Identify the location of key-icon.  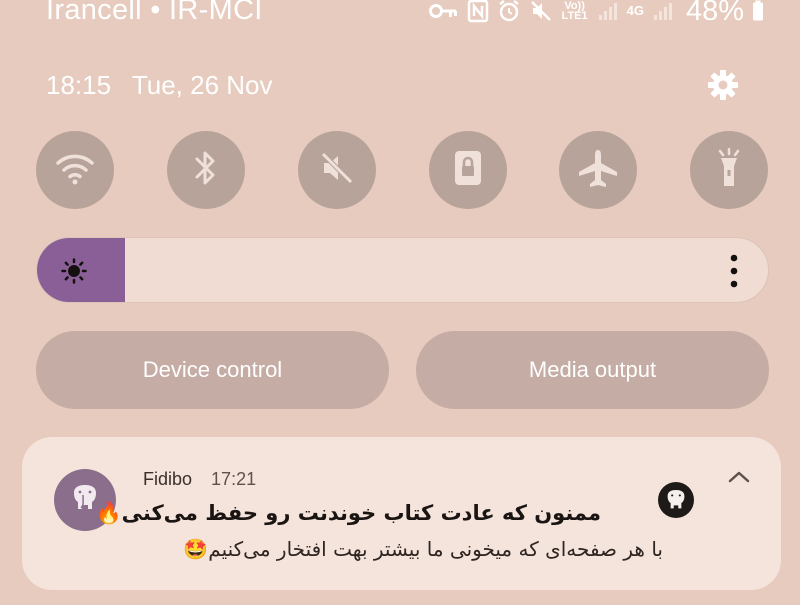
(443, 11).